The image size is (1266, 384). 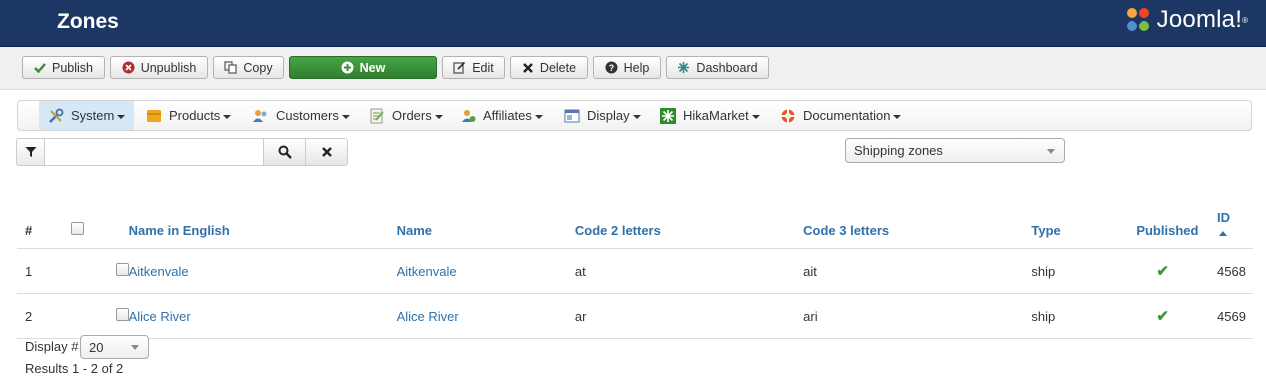 I want to click on affiliates-icon, so click(x=468, y=116).